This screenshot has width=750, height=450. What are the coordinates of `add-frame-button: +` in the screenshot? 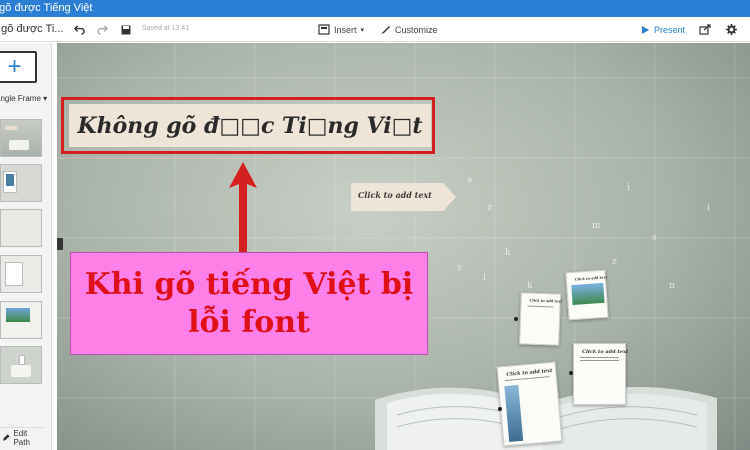 It's located at (18, 67).